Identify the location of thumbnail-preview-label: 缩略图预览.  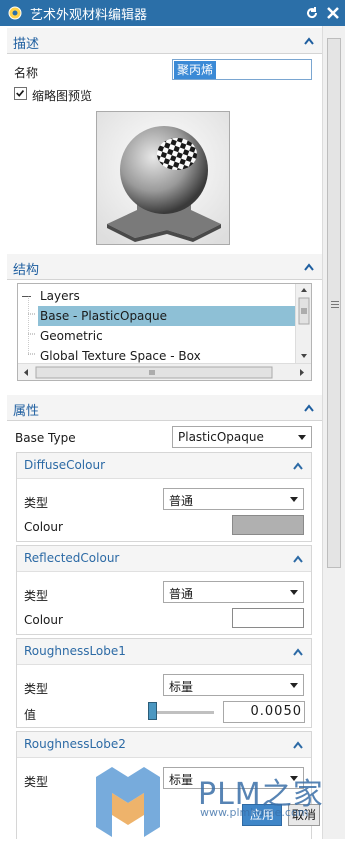
(62, 96).